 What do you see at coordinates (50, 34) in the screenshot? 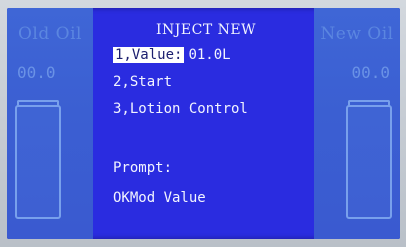
I see `old-oil-title: Old Oil` at bounding box center [50, 34].